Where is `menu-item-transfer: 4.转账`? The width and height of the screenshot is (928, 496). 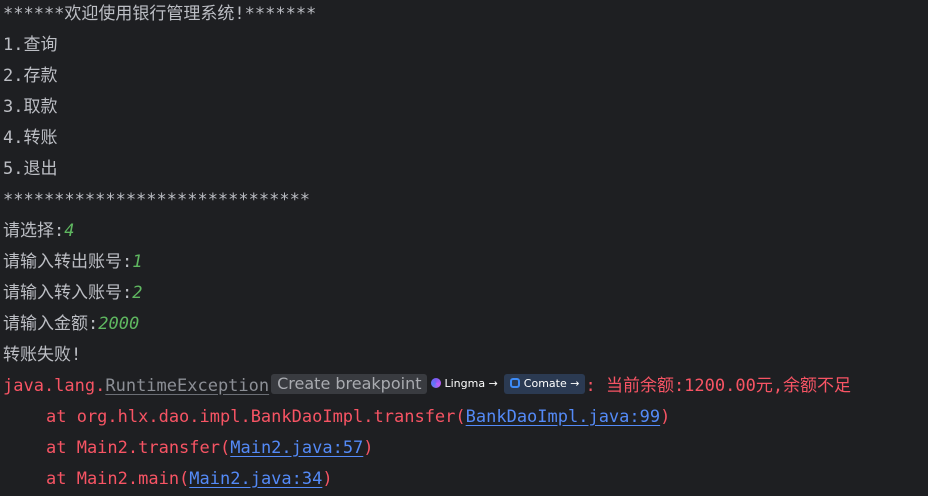 menu-item-transfer: 4.转账 is located at coordinates (30, 138).